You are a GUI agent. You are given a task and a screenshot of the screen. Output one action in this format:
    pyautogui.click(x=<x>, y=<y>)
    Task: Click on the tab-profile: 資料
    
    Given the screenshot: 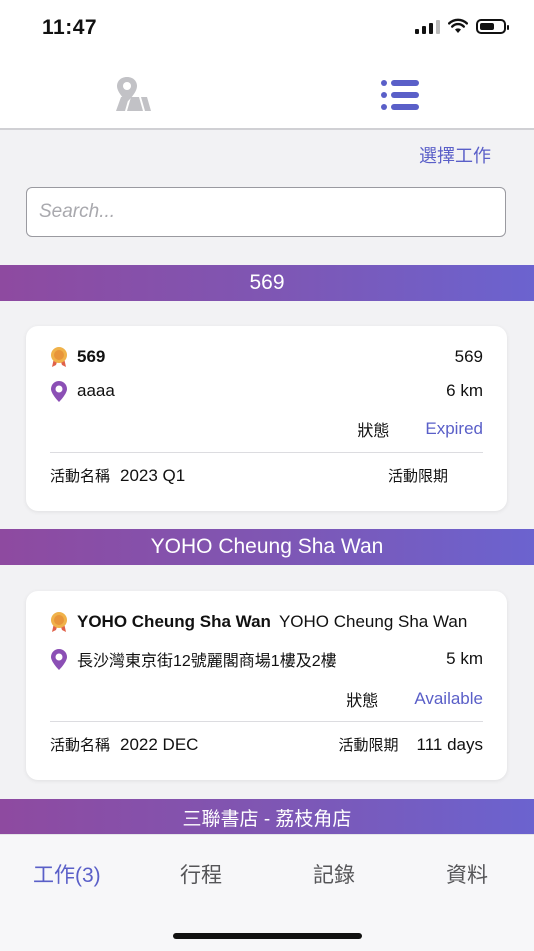 What is the action you would take?
    pyautogui.click(x=467, y=874)
    